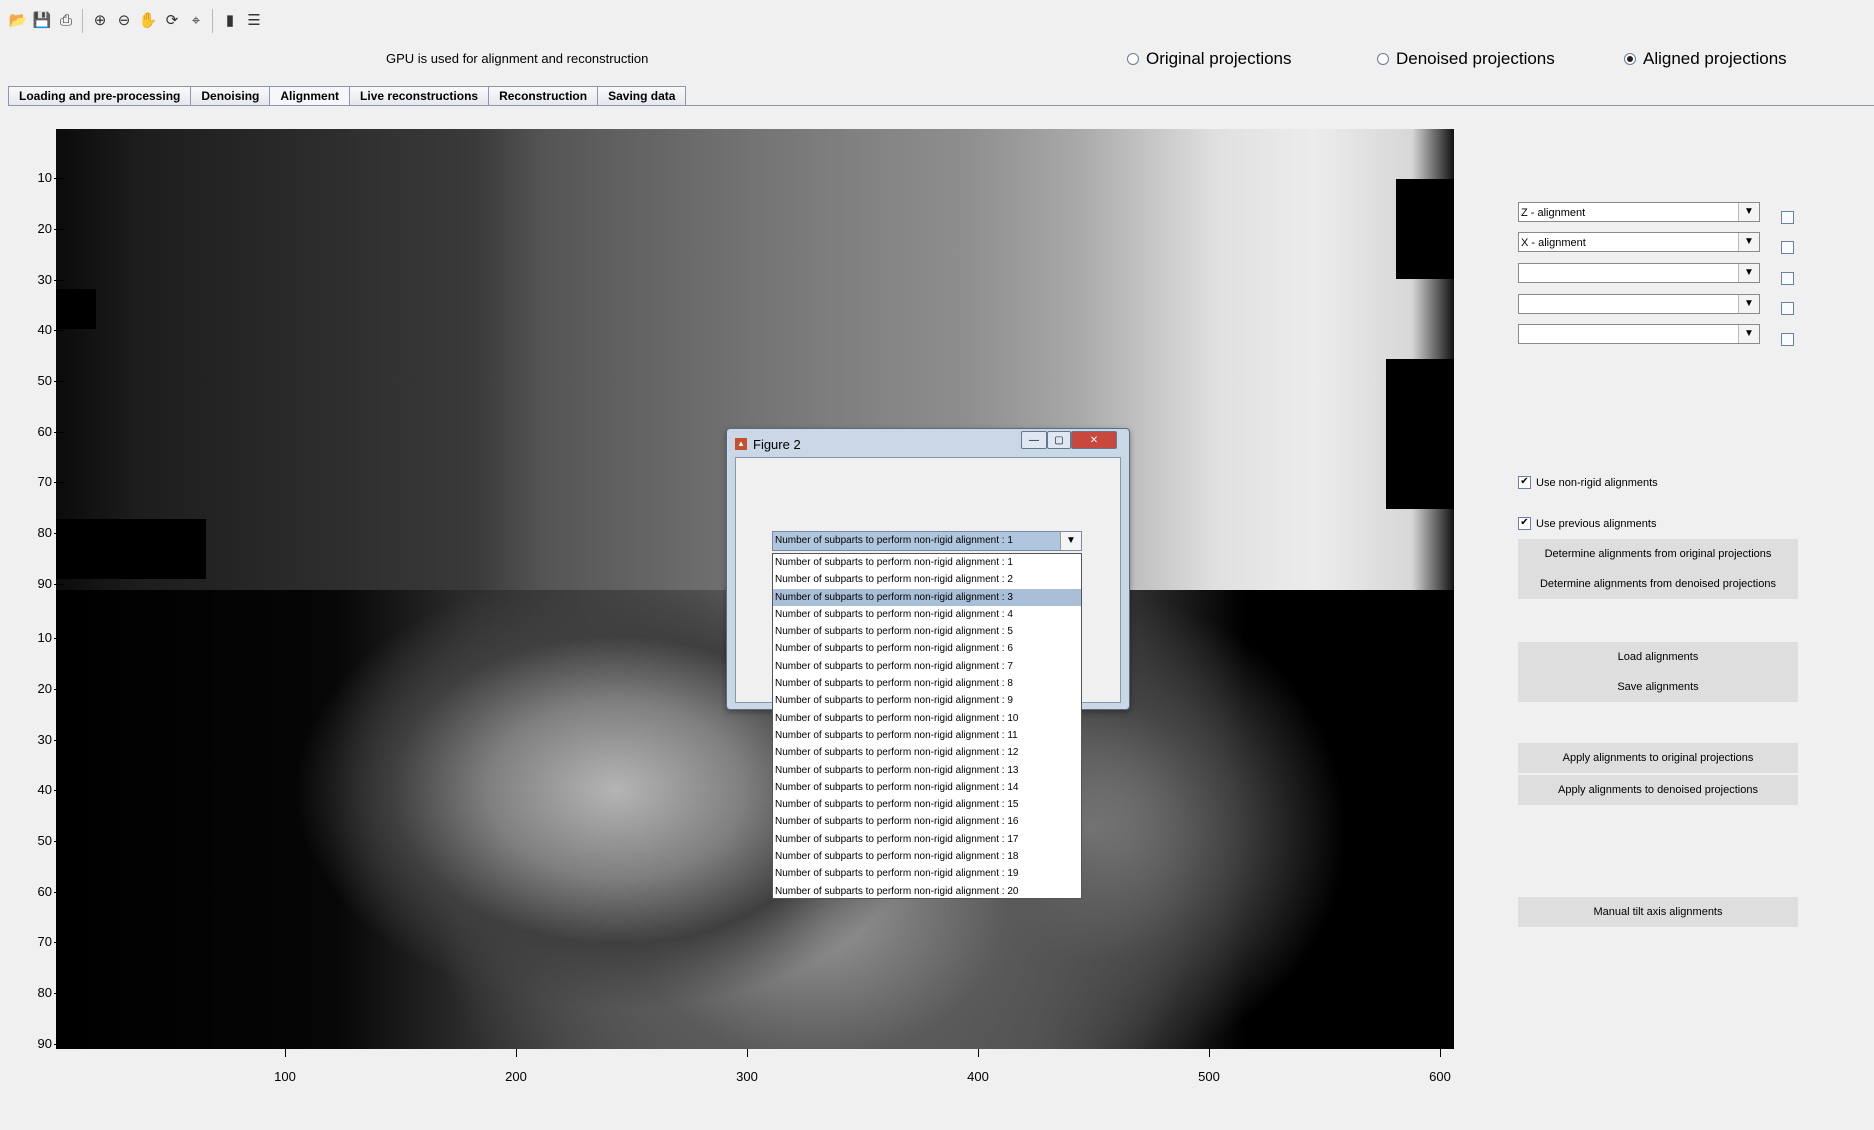 The height and width of the screenshot is (1130, 1874). I want to click on y-tick-label: 20, so click(37, 228).